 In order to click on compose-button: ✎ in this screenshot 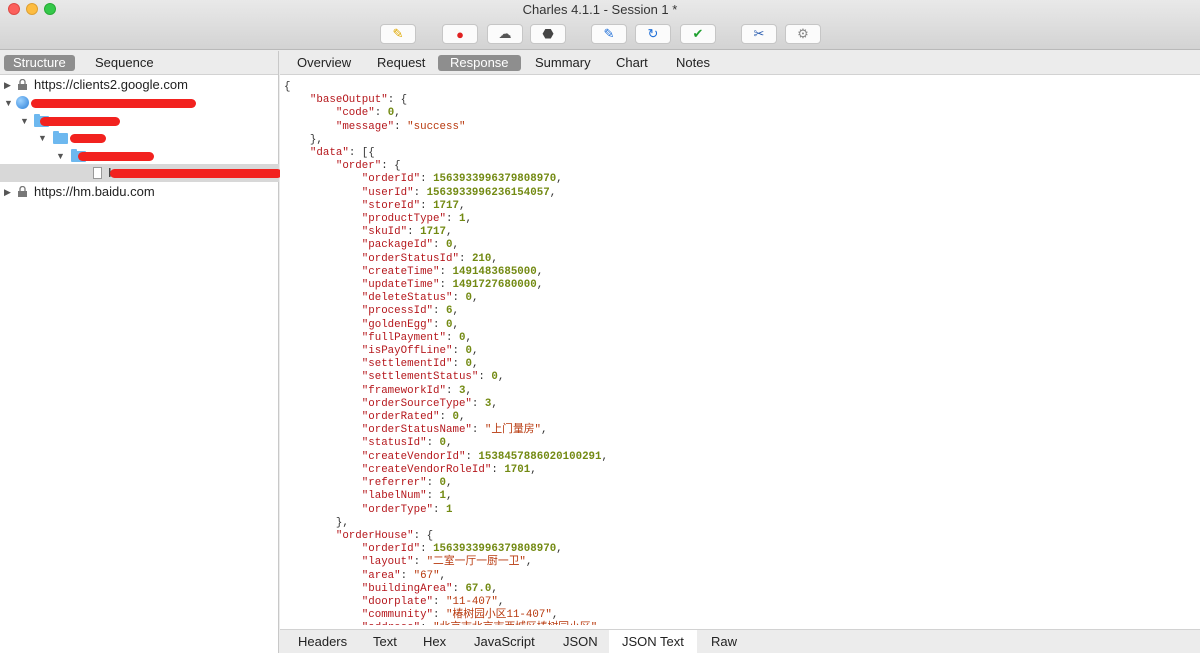, I will do `click(609, 34)`.